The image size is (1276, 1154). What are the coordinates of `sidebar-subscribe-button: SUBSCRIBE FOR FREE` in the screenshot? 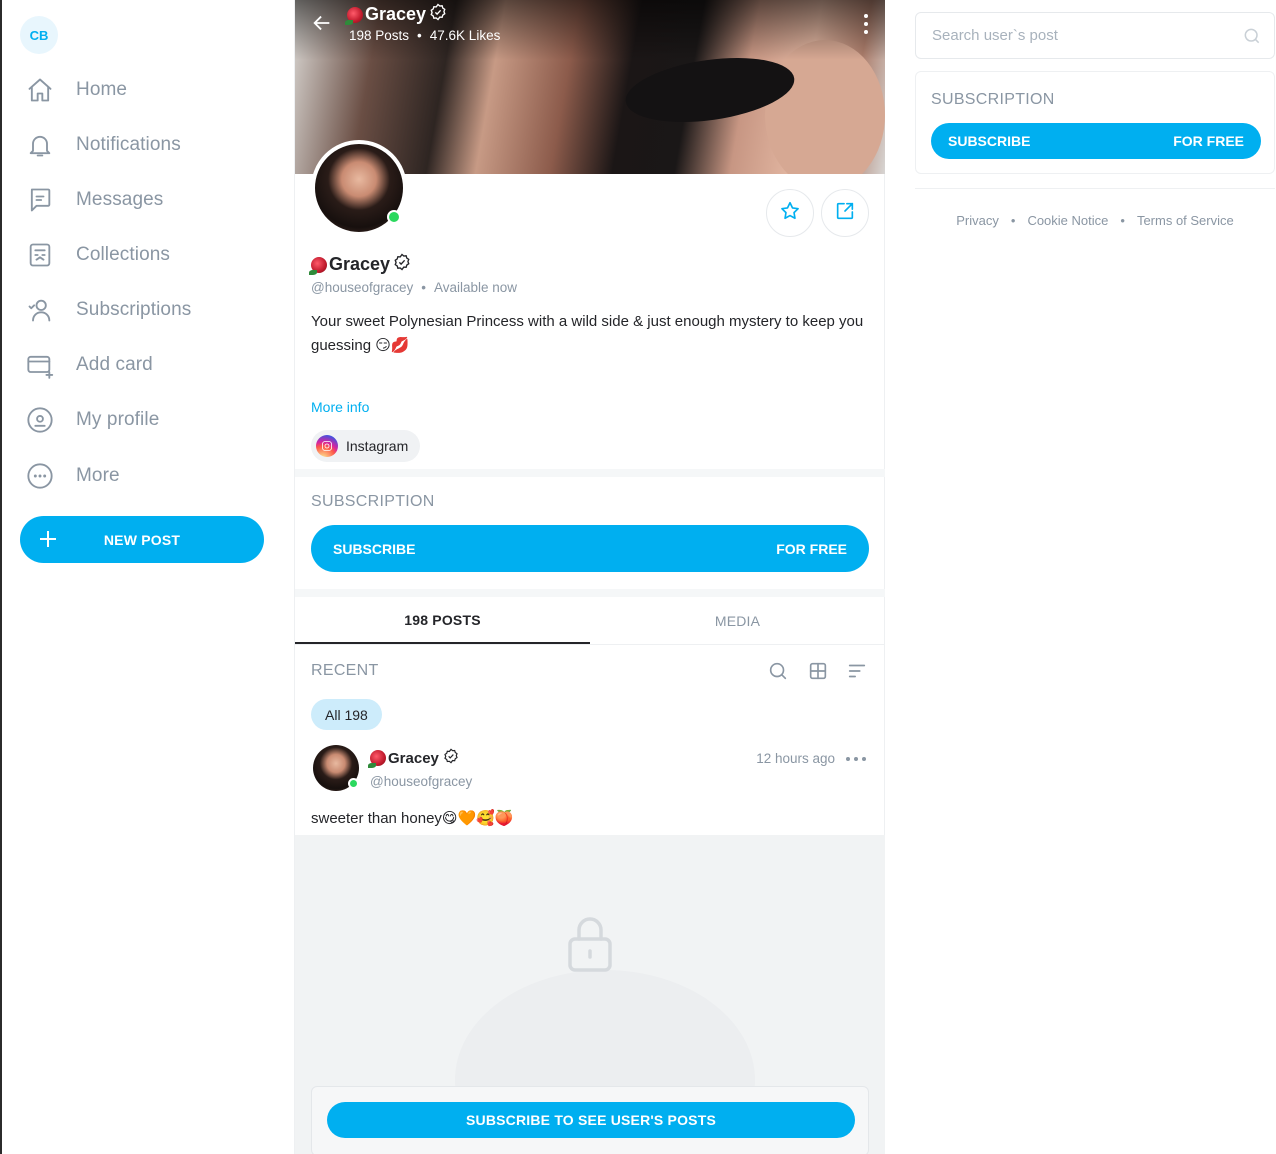 It's located at (1096, 141).